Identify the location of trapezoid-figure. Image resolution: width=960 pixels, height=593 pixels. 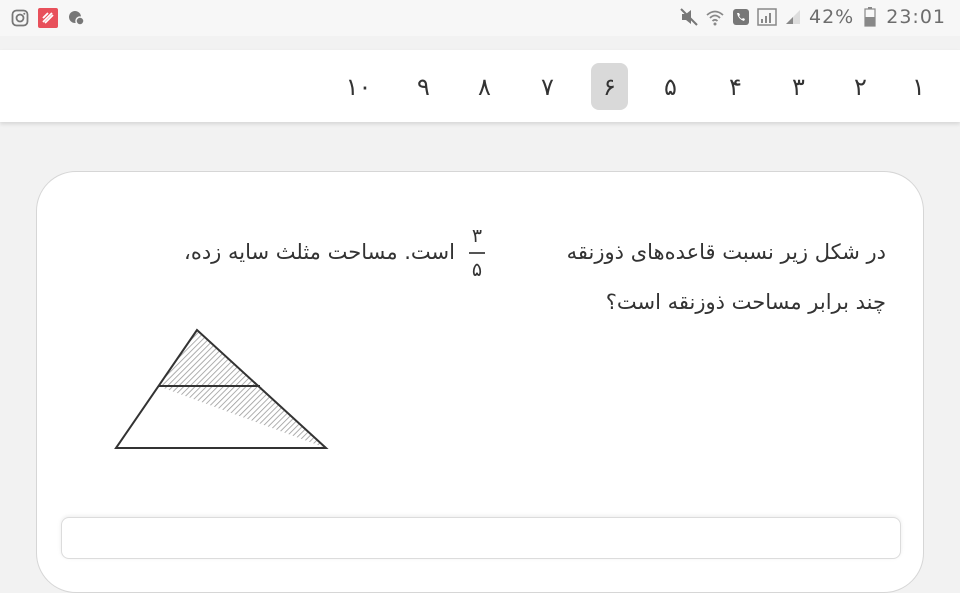
(225, 390).